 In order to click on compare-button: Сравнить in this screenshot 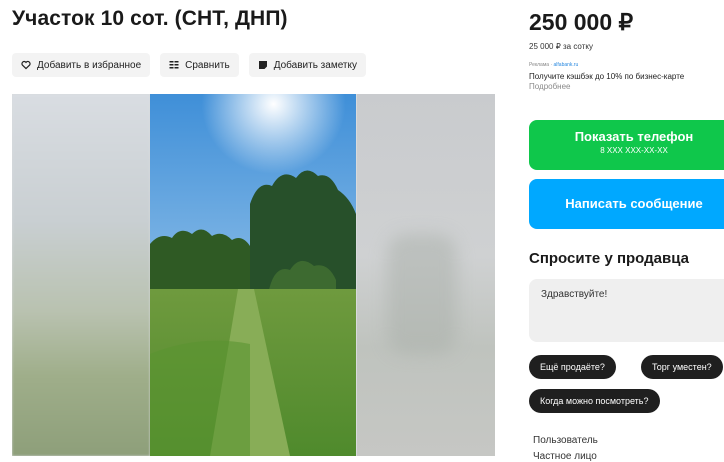, I will do `click(199, 65)`.